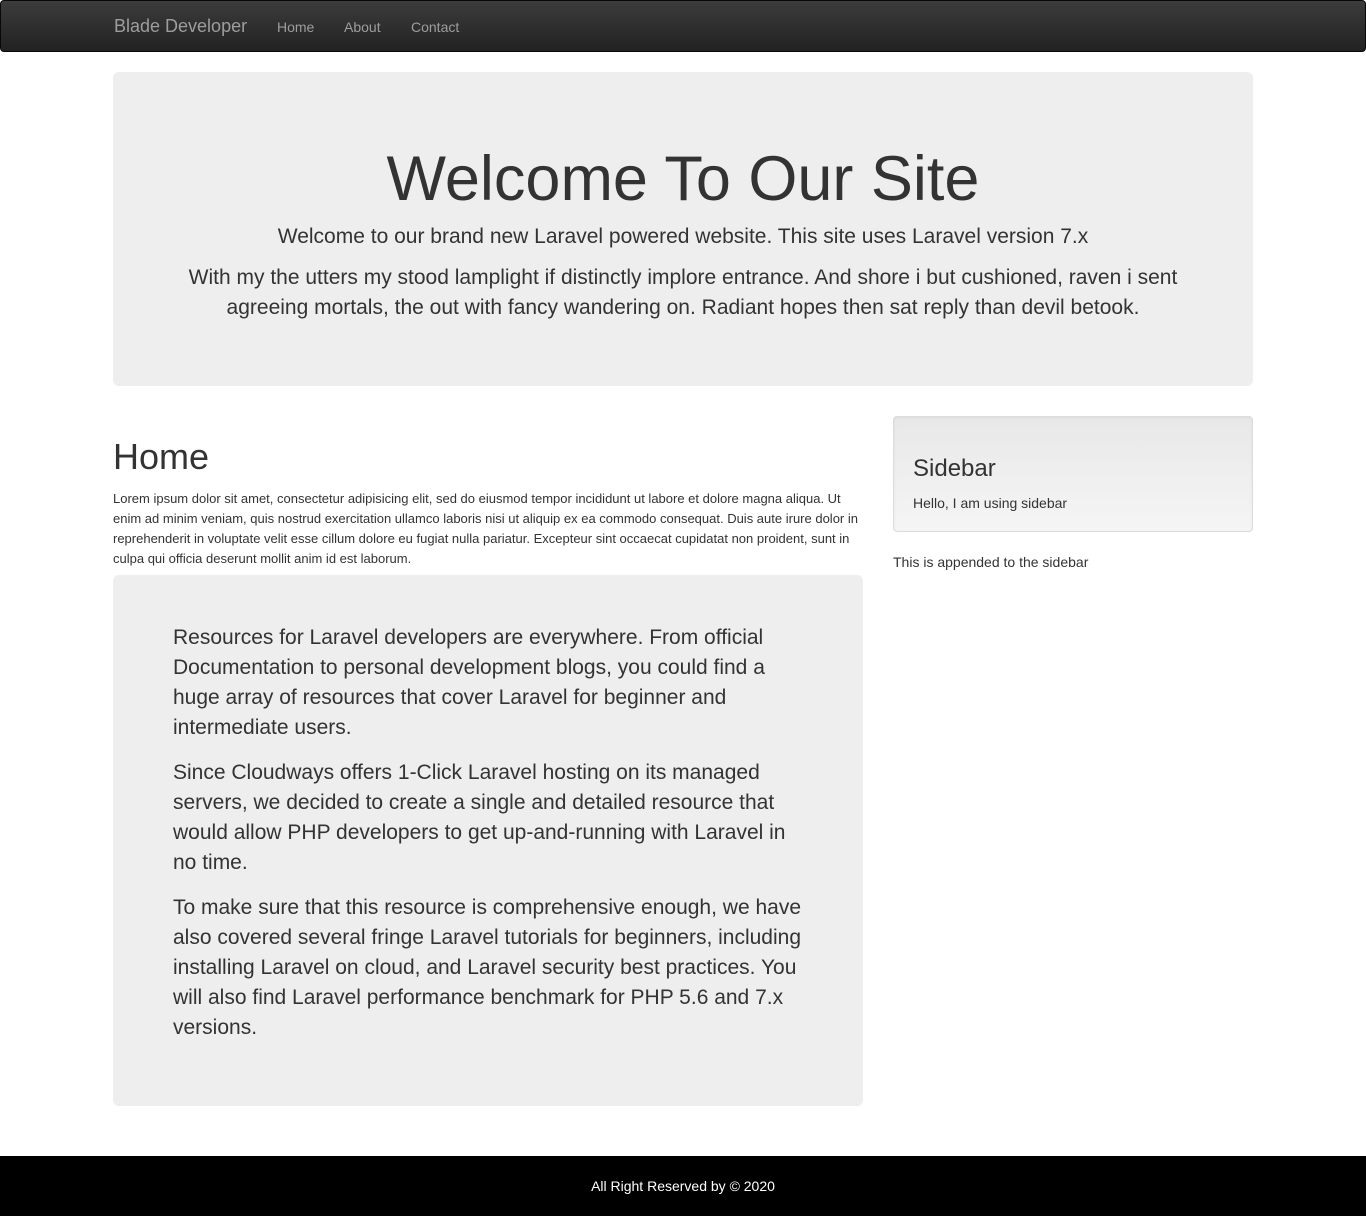  I want to click on nav-about-link: About, so click(362, 27).